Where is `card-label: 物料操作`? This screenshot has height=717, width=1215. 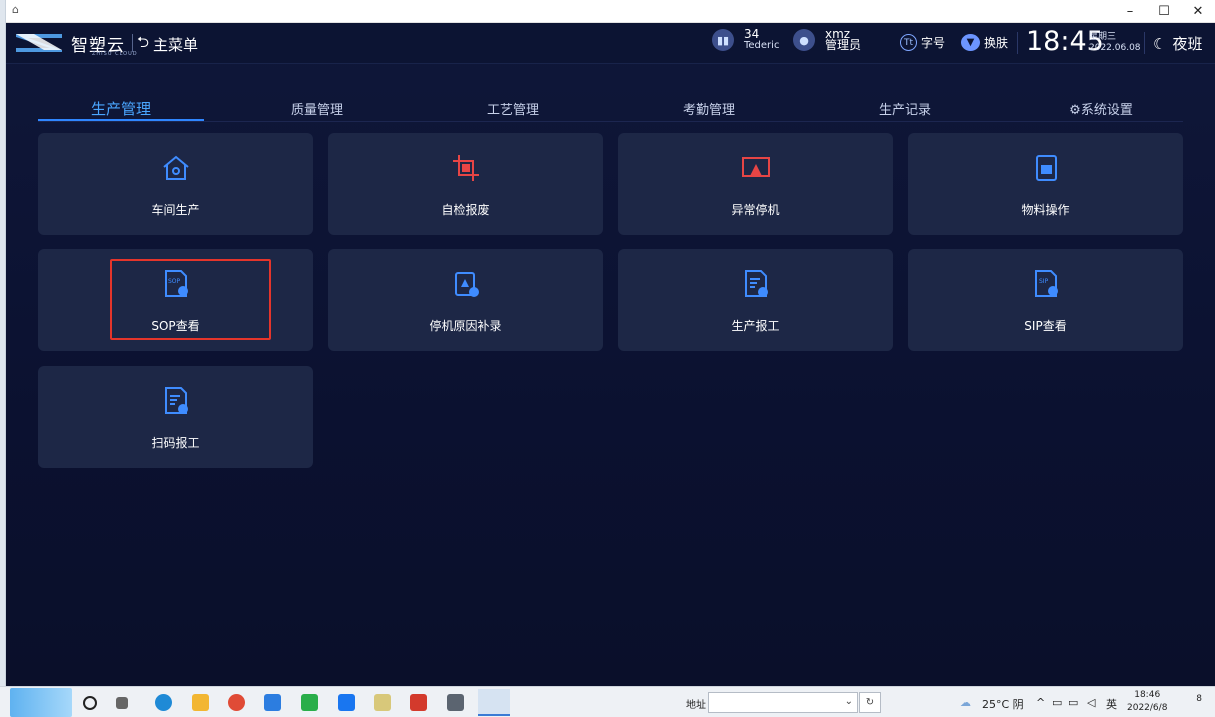
card-label: 物料操作 is located at coordinates (1045, 210).